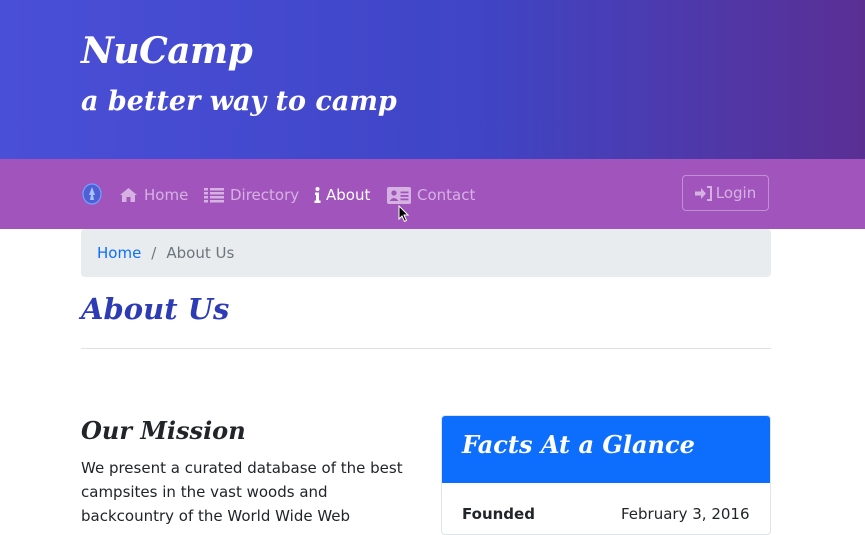 This screenshot has height=535, width=865. What do you see at coordinates (498, 514) in the screenshot?
I see `fact-label-founded: Founded` at bounding box center [498, 514].